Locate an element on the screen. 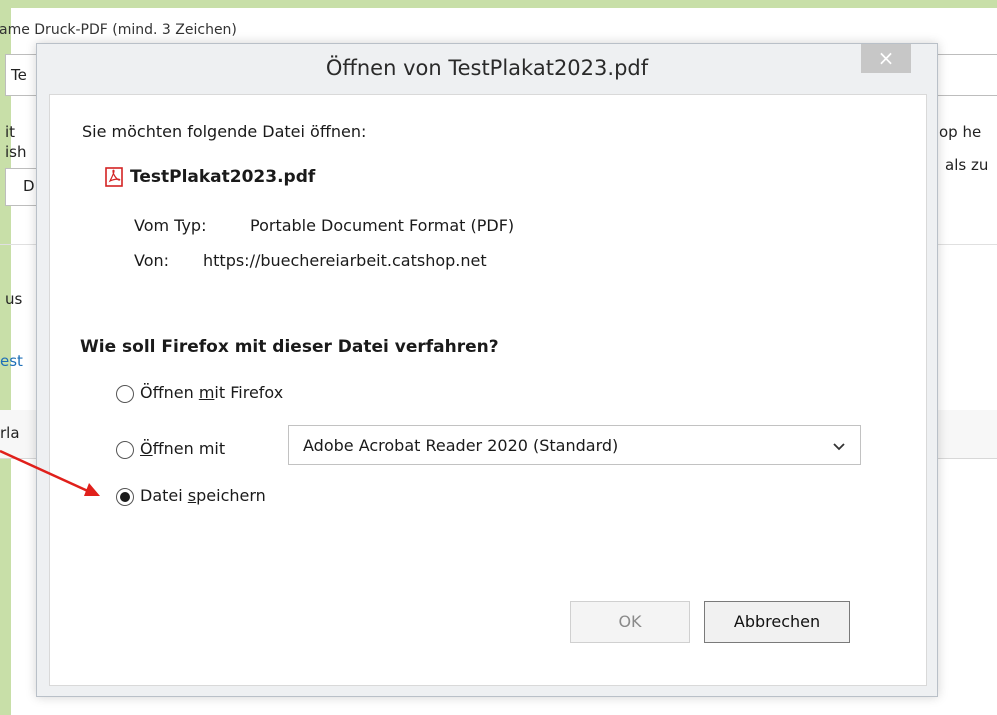 Image resolution: width=997 pixels, height=715 pixels. background-dropdown-value: D is located at coordinates (29, 186).